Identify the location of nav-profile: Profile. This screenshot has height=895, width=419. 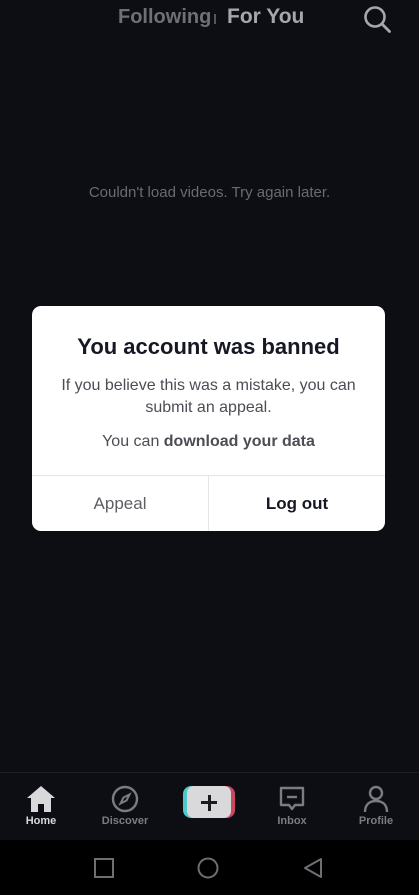
(376, 807).